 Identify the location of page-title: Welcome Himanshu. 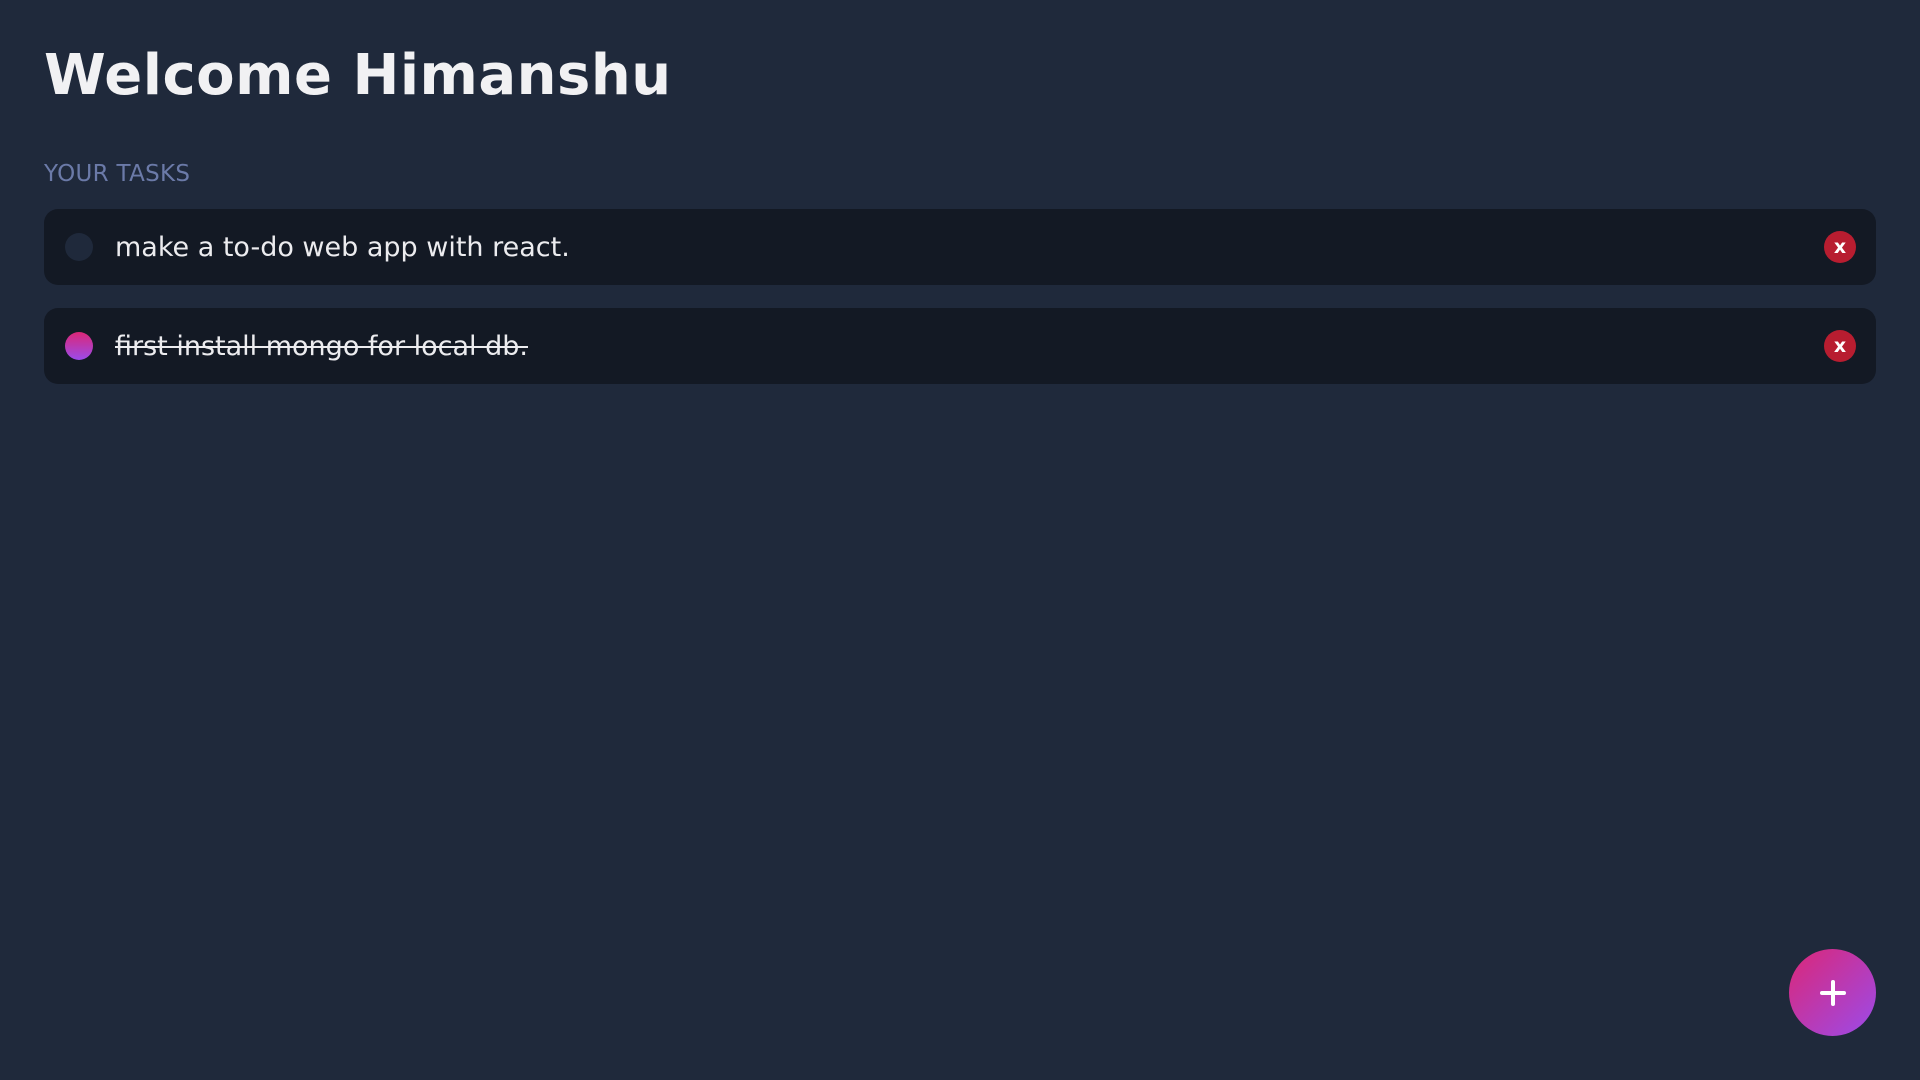
(358, 75).